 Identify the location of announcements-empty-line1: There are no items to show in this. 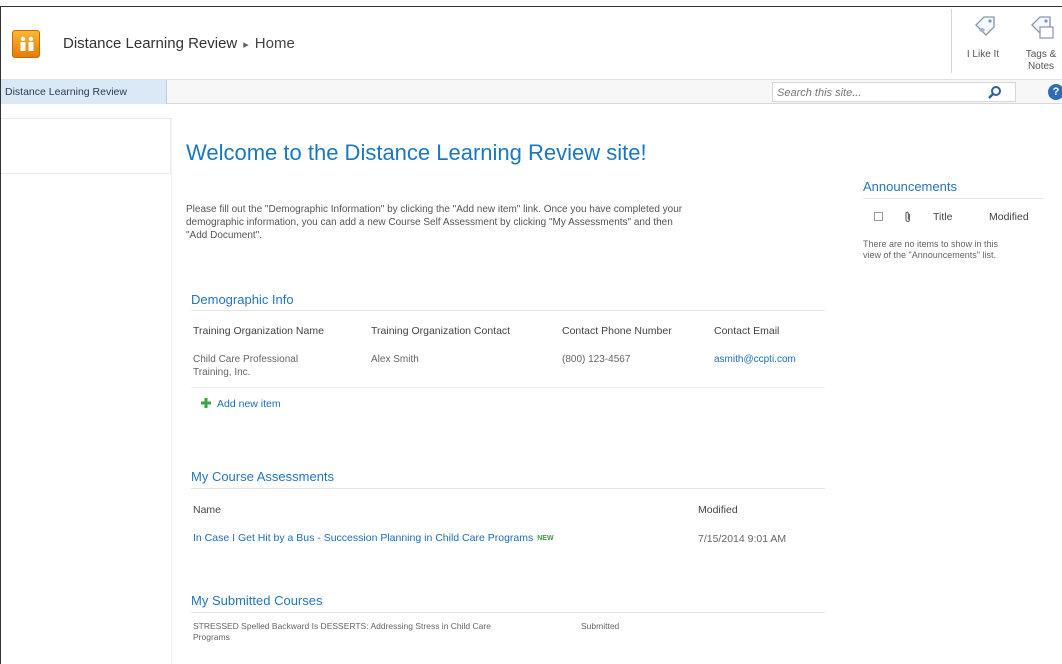
(931, 244).